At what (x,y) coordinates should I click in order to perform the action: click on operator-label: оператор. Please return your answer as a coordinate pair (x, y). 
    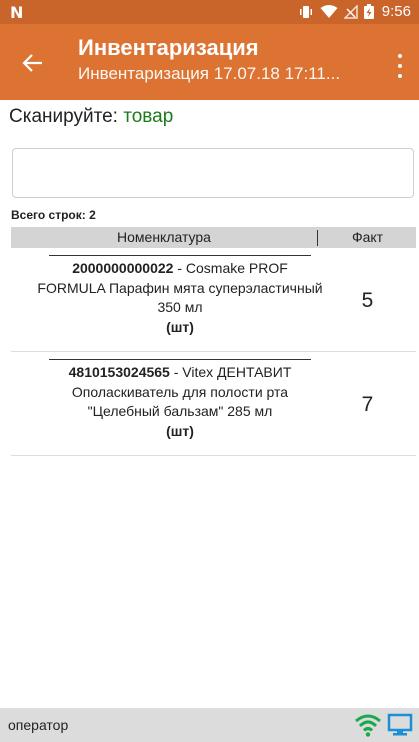
    Looking at the image, I should click on (38, 725).